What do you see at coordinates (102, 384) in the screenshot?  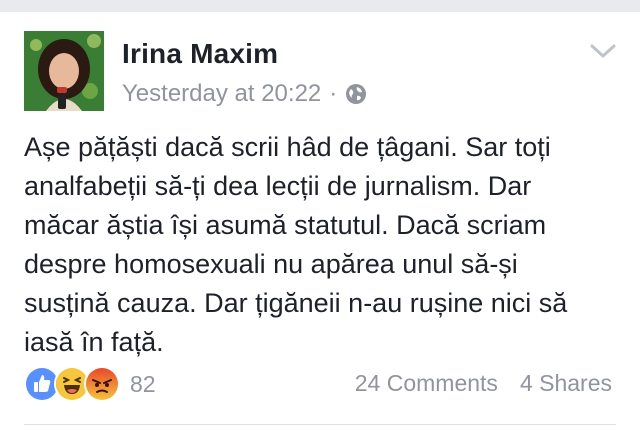 I see `angry-icon` at bounding box center [102, 384].